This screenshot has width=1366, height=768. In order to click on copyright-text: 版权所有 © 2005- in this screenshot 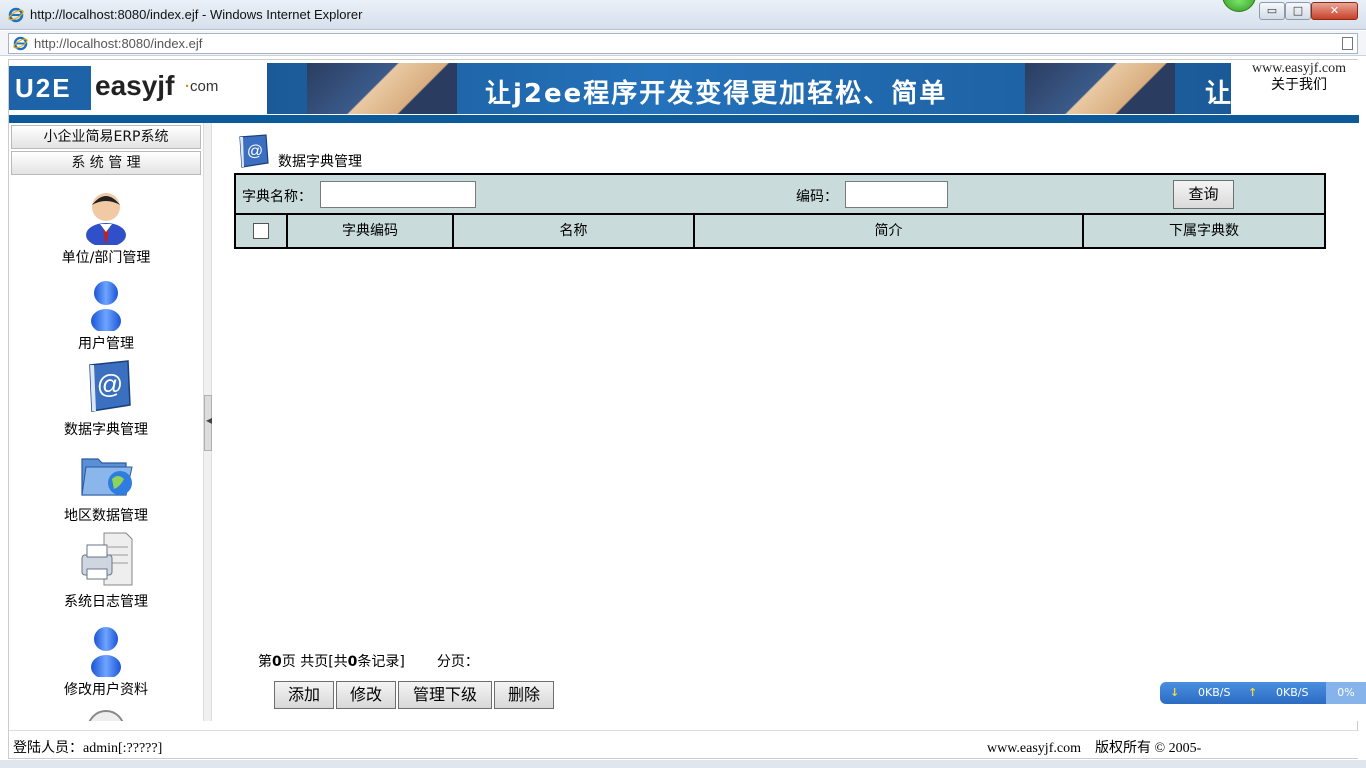, I will do `click(1148, 748)`.